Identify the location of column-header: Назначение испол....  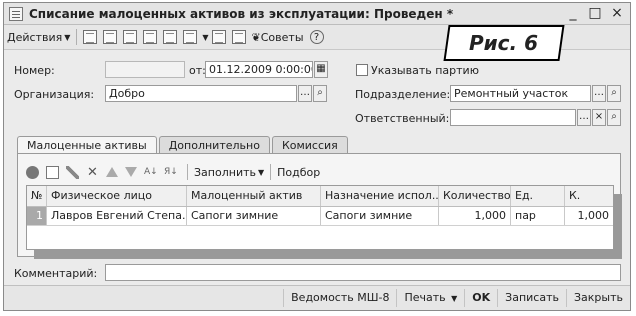
(380, 196).